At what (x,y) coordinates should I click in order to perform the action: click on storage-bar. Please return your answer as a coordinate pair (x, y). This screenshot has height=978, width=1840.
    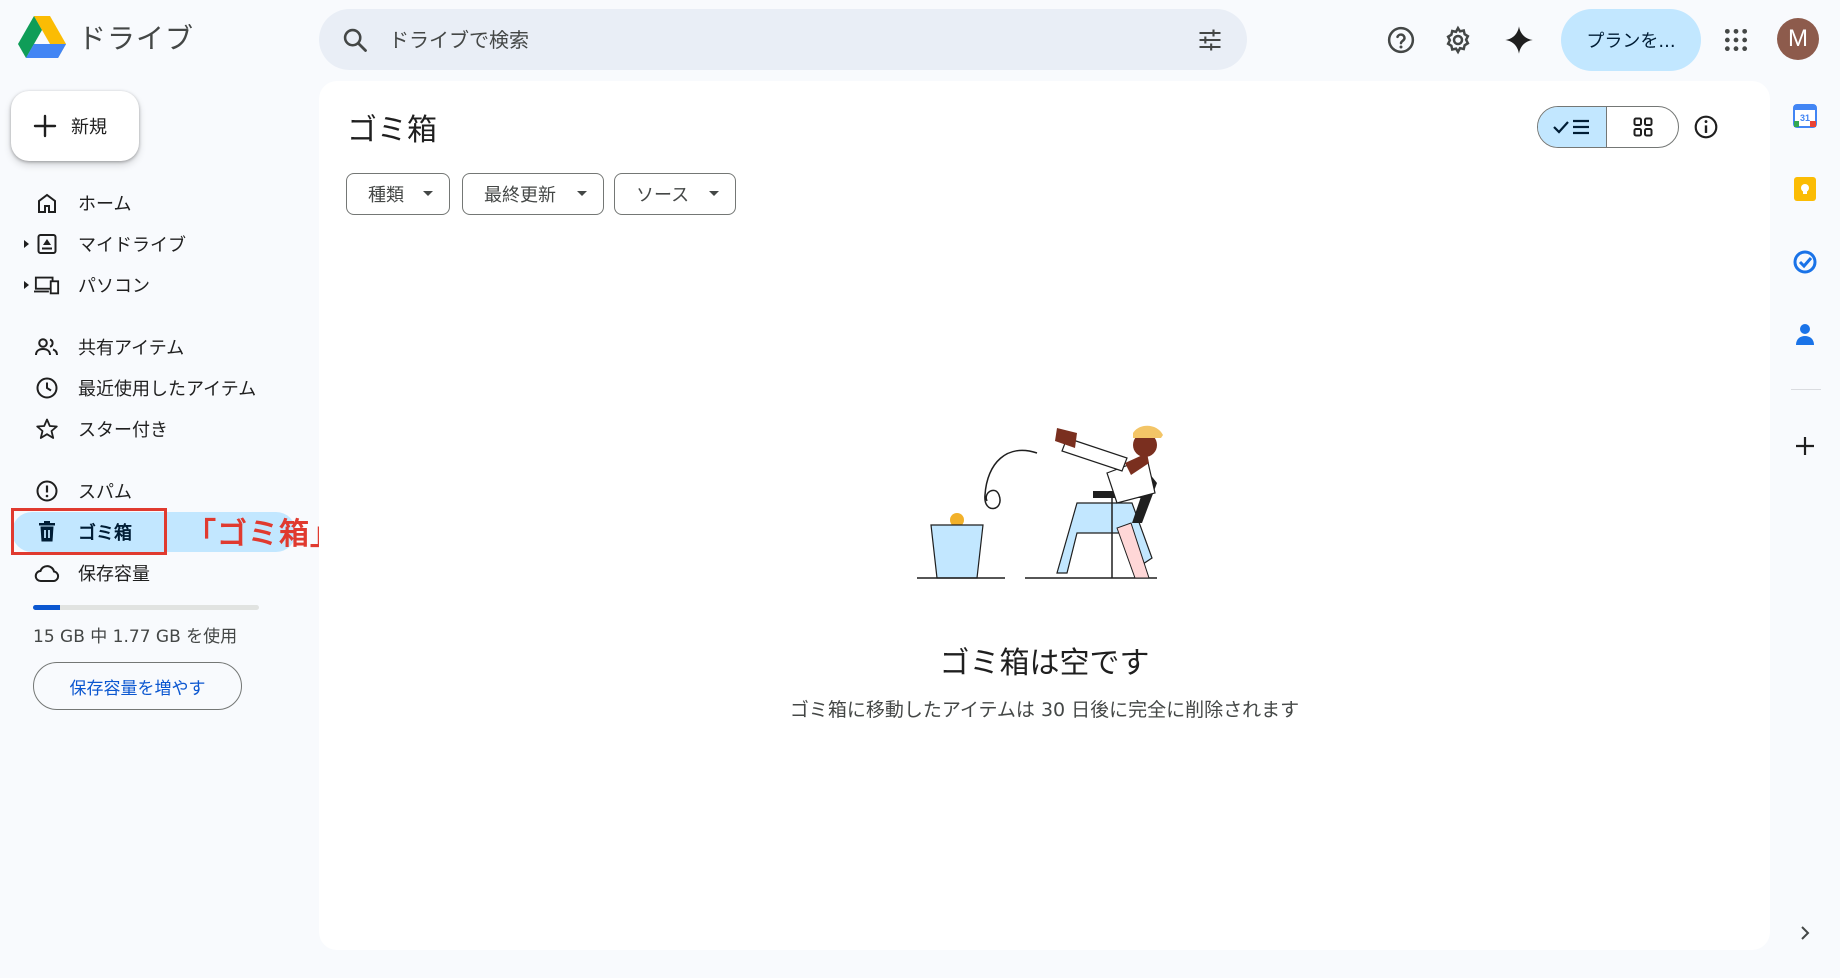
    Looking at the image, I should click on (146, 607).